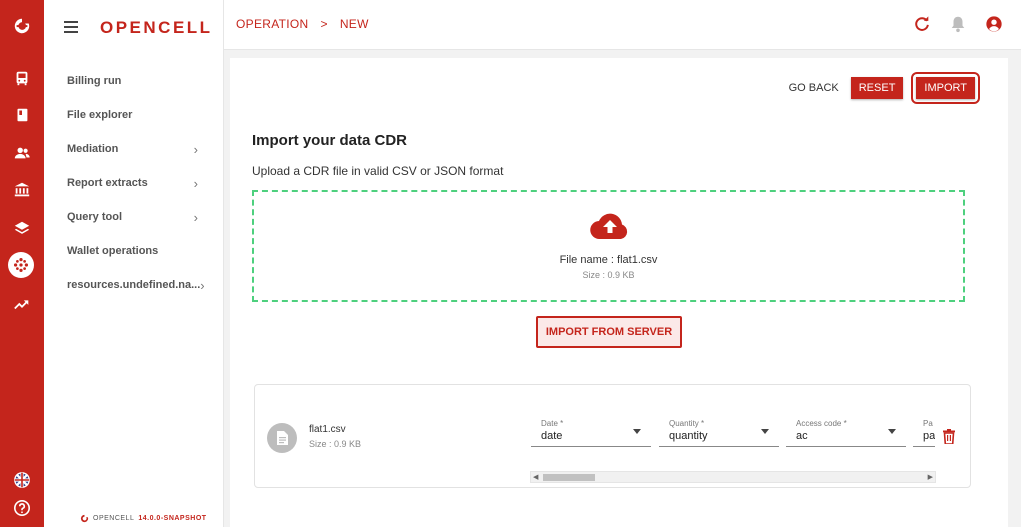 This screenshot has width=1021, height=527. I want to click on scroll-right-icon: ▶, so click(930, 477).